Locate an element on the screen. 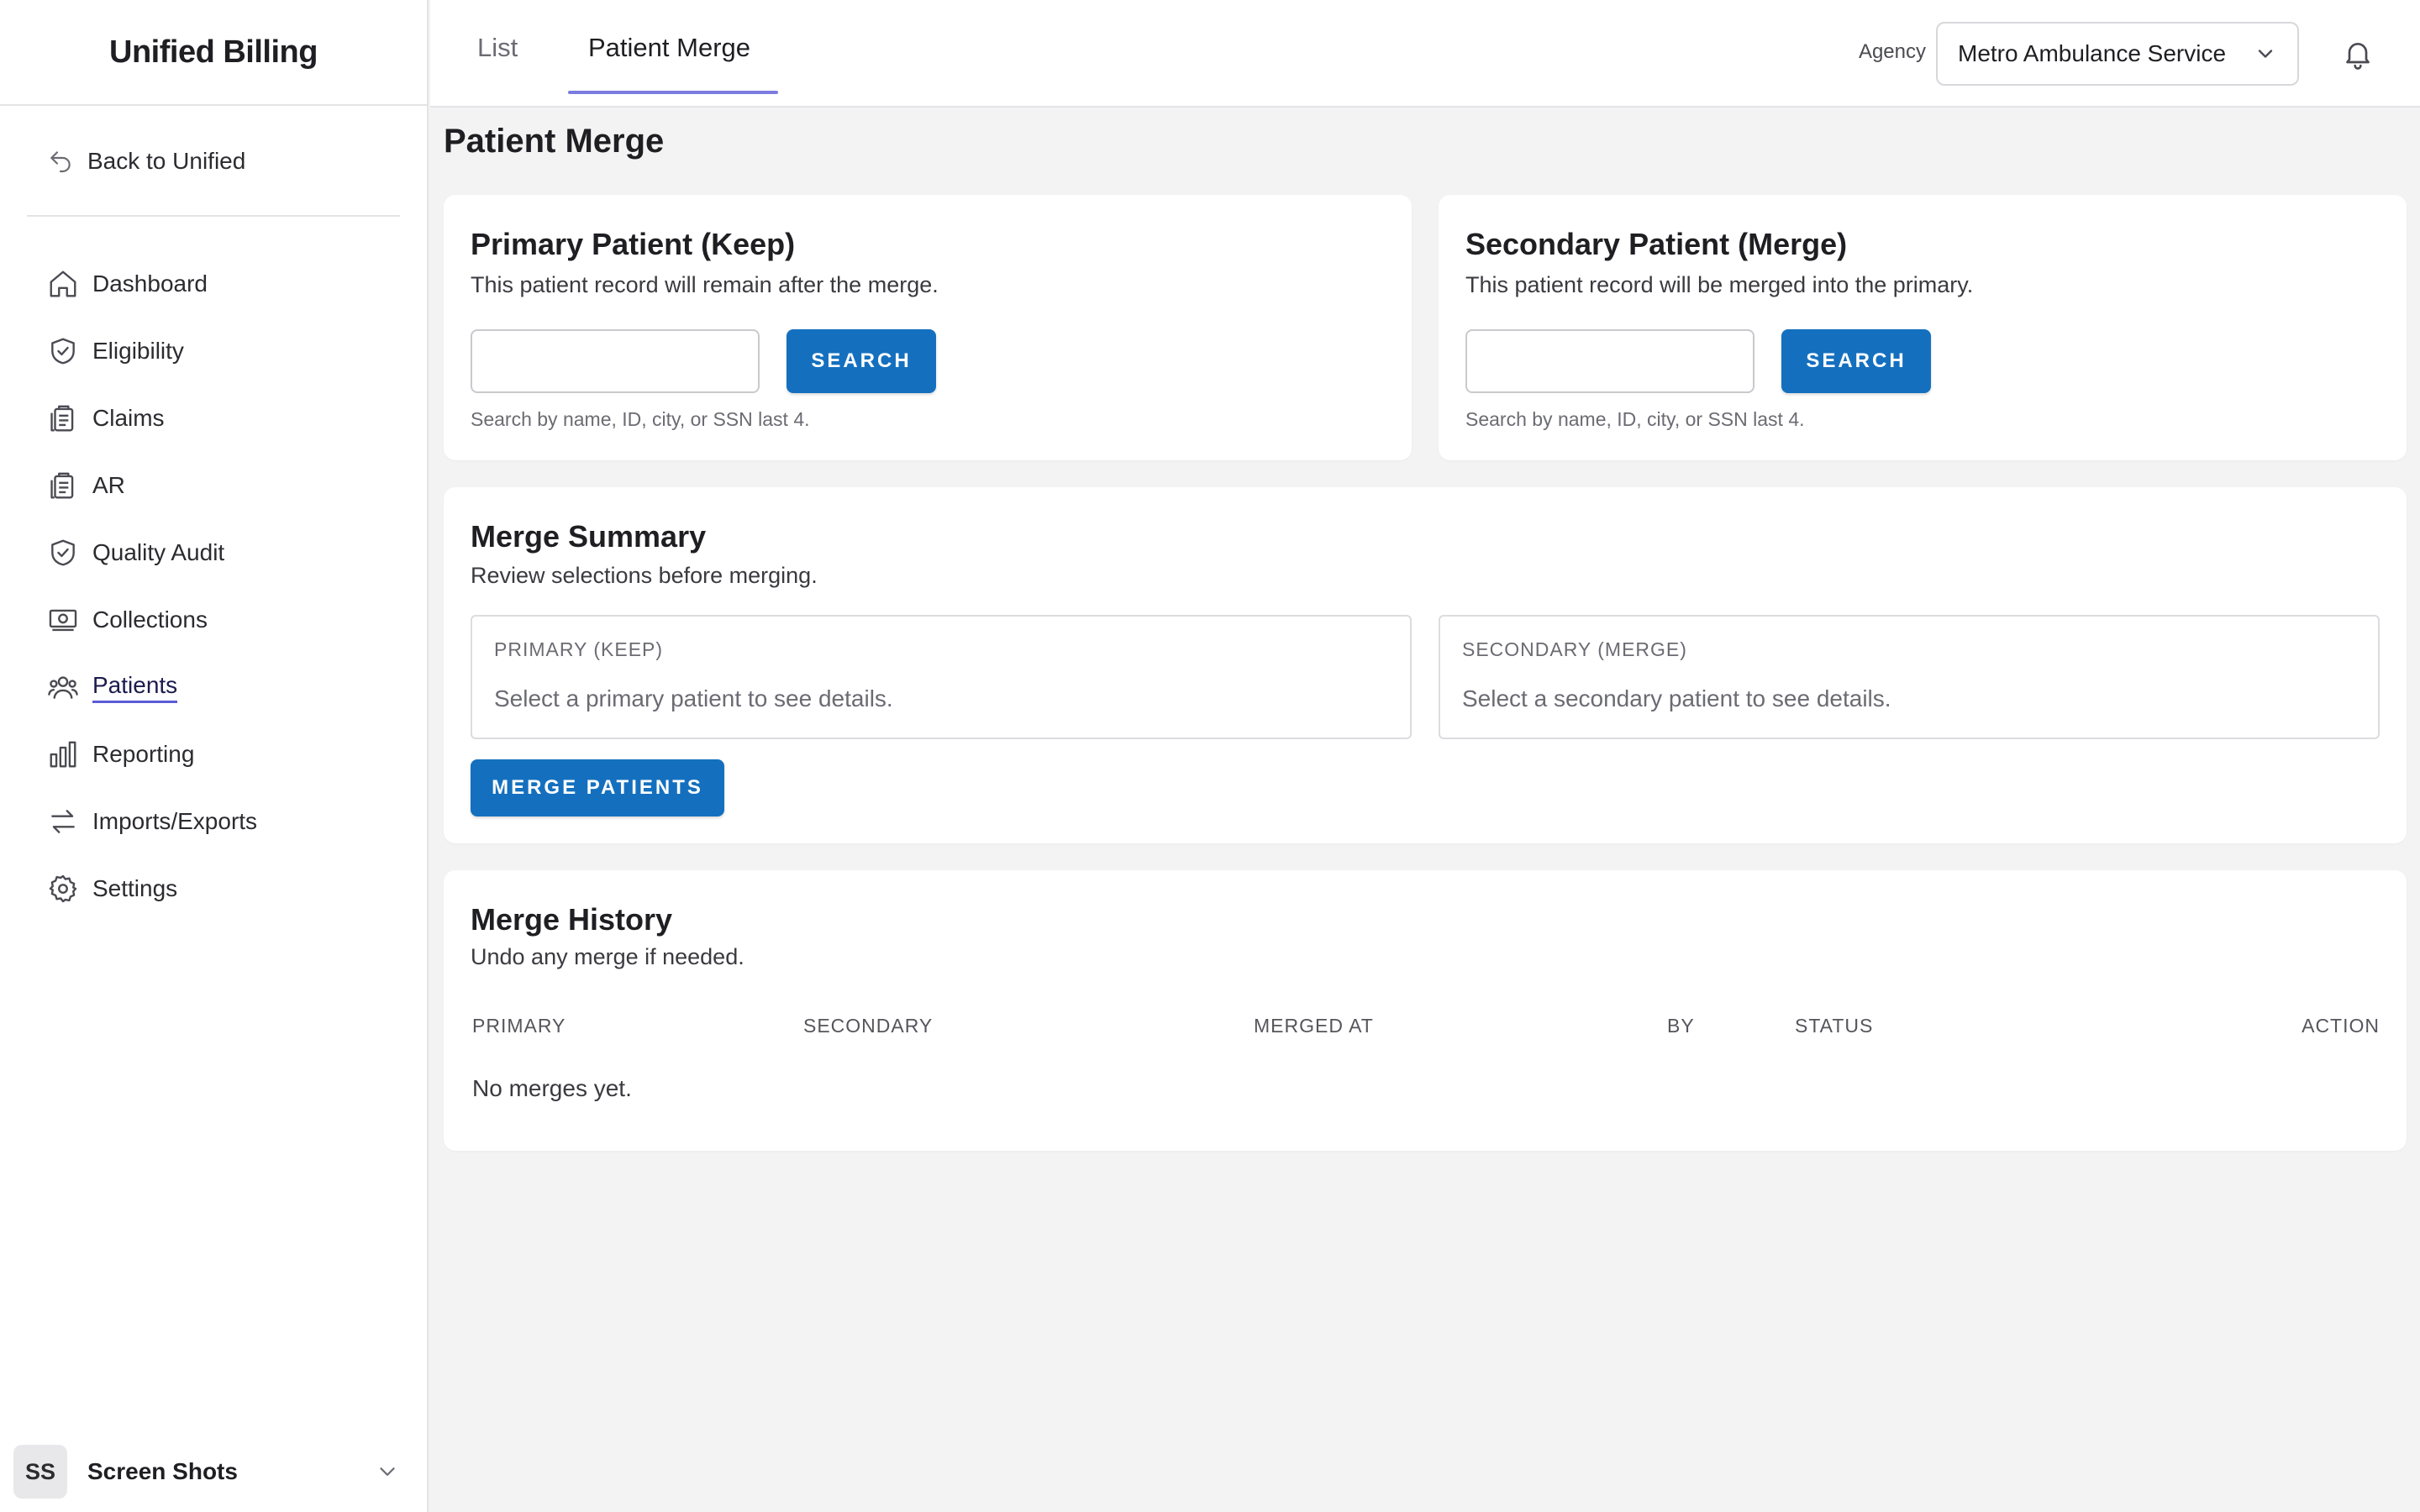 This screenshot has height=1512, width=2420. tab-patient-merge: Patient Merge is located at coordinates (669, 48).